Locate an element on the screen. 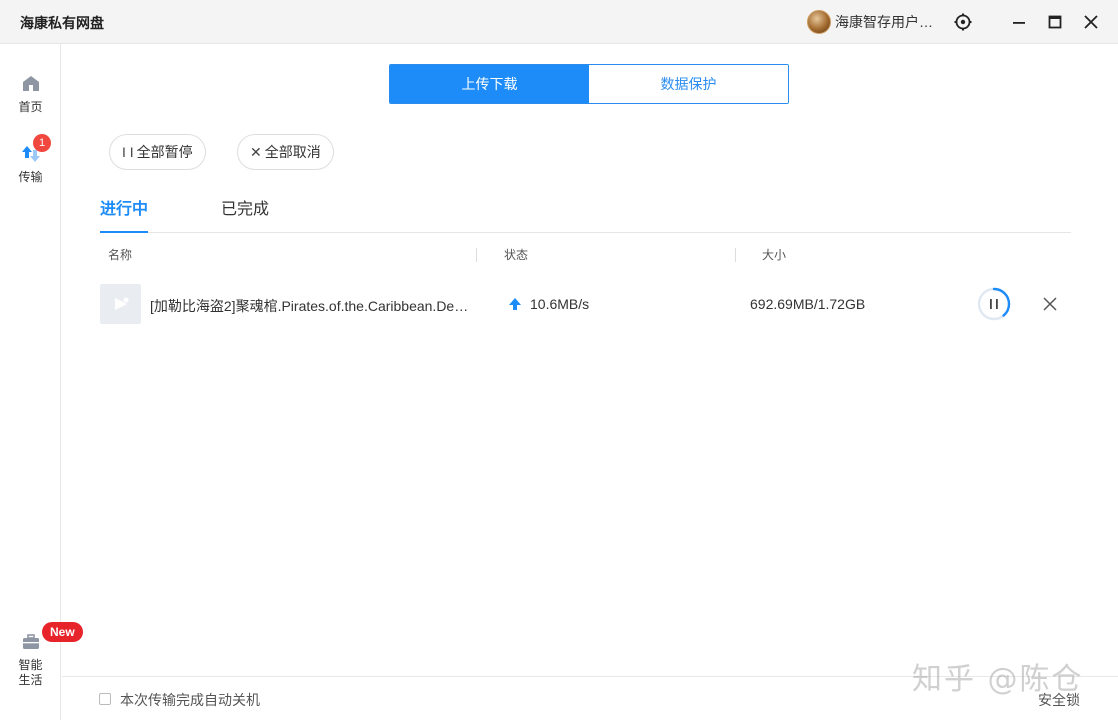  new-badge: New is located at coordinates (62, 632).